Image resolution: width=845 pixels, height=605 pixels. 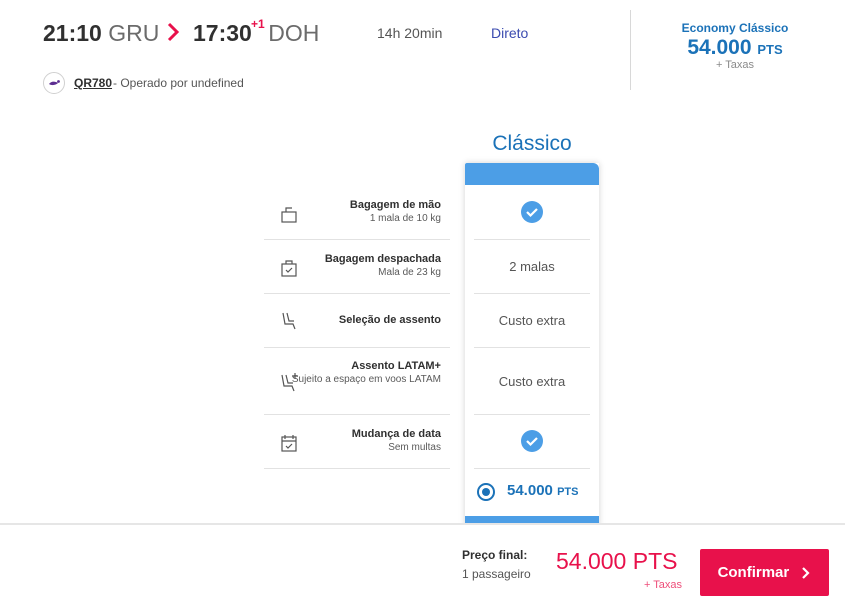 I want to click on flight-stops: Direto, so click(x=510, y=33).